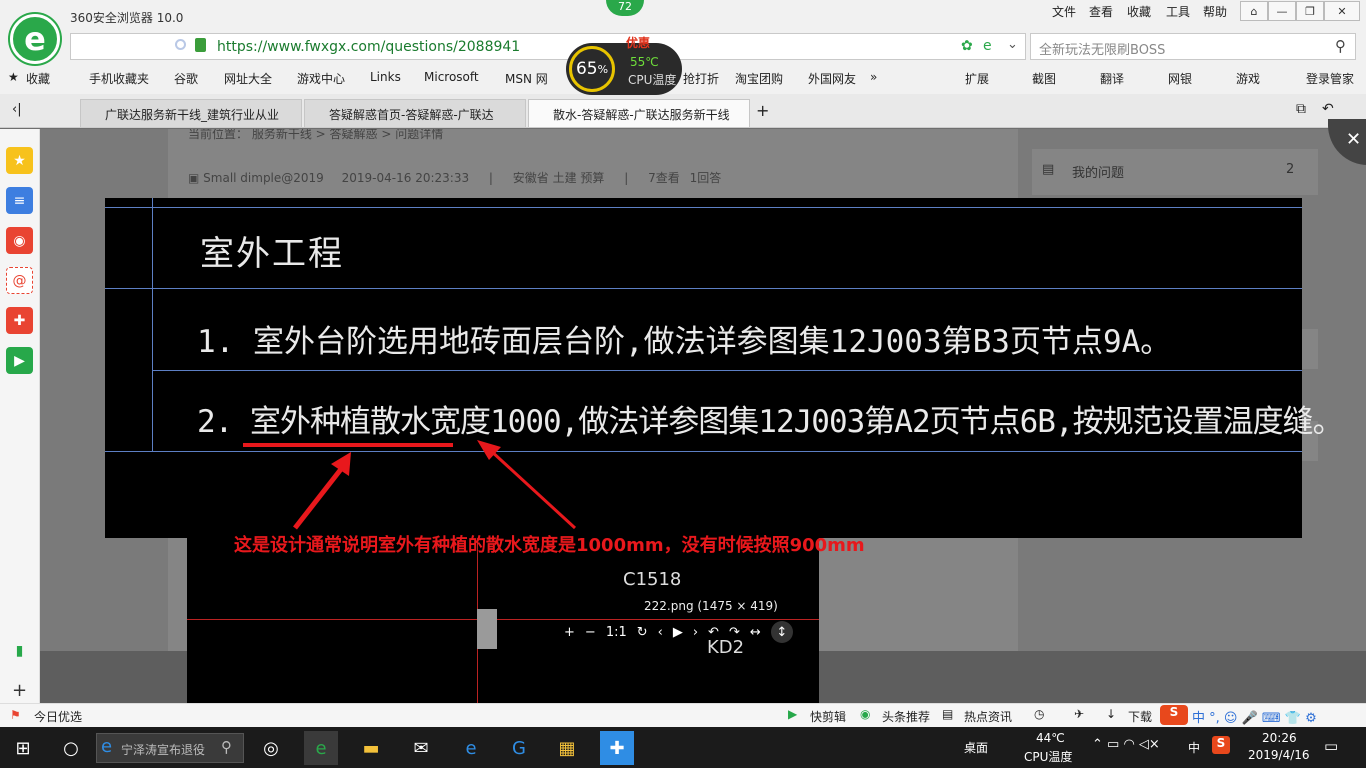  Describe the element at coordinates (781, 632) in the screenshot. I see `fit-height-icon: ↕` at that location.